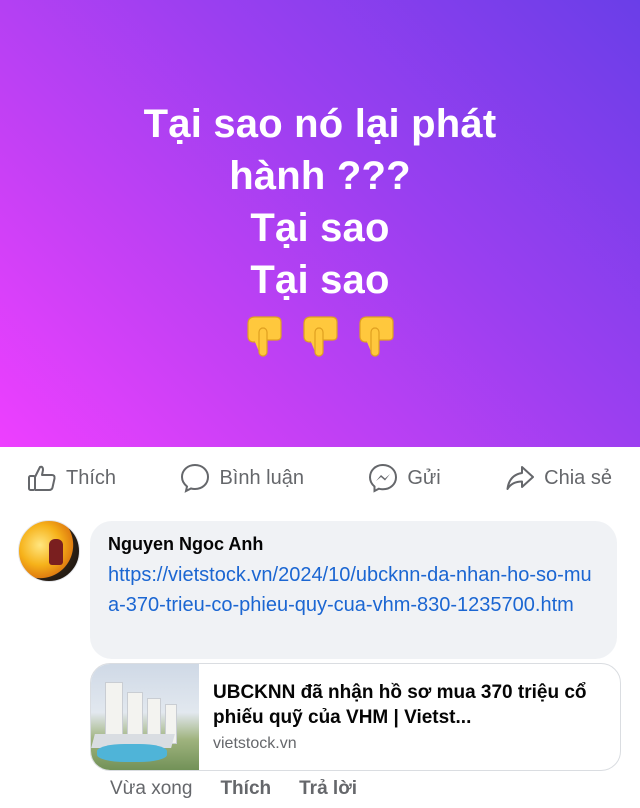 This screenshot has width=640, height=808. I want to click on post-text-line-2: hành ???, so click(320, 175).